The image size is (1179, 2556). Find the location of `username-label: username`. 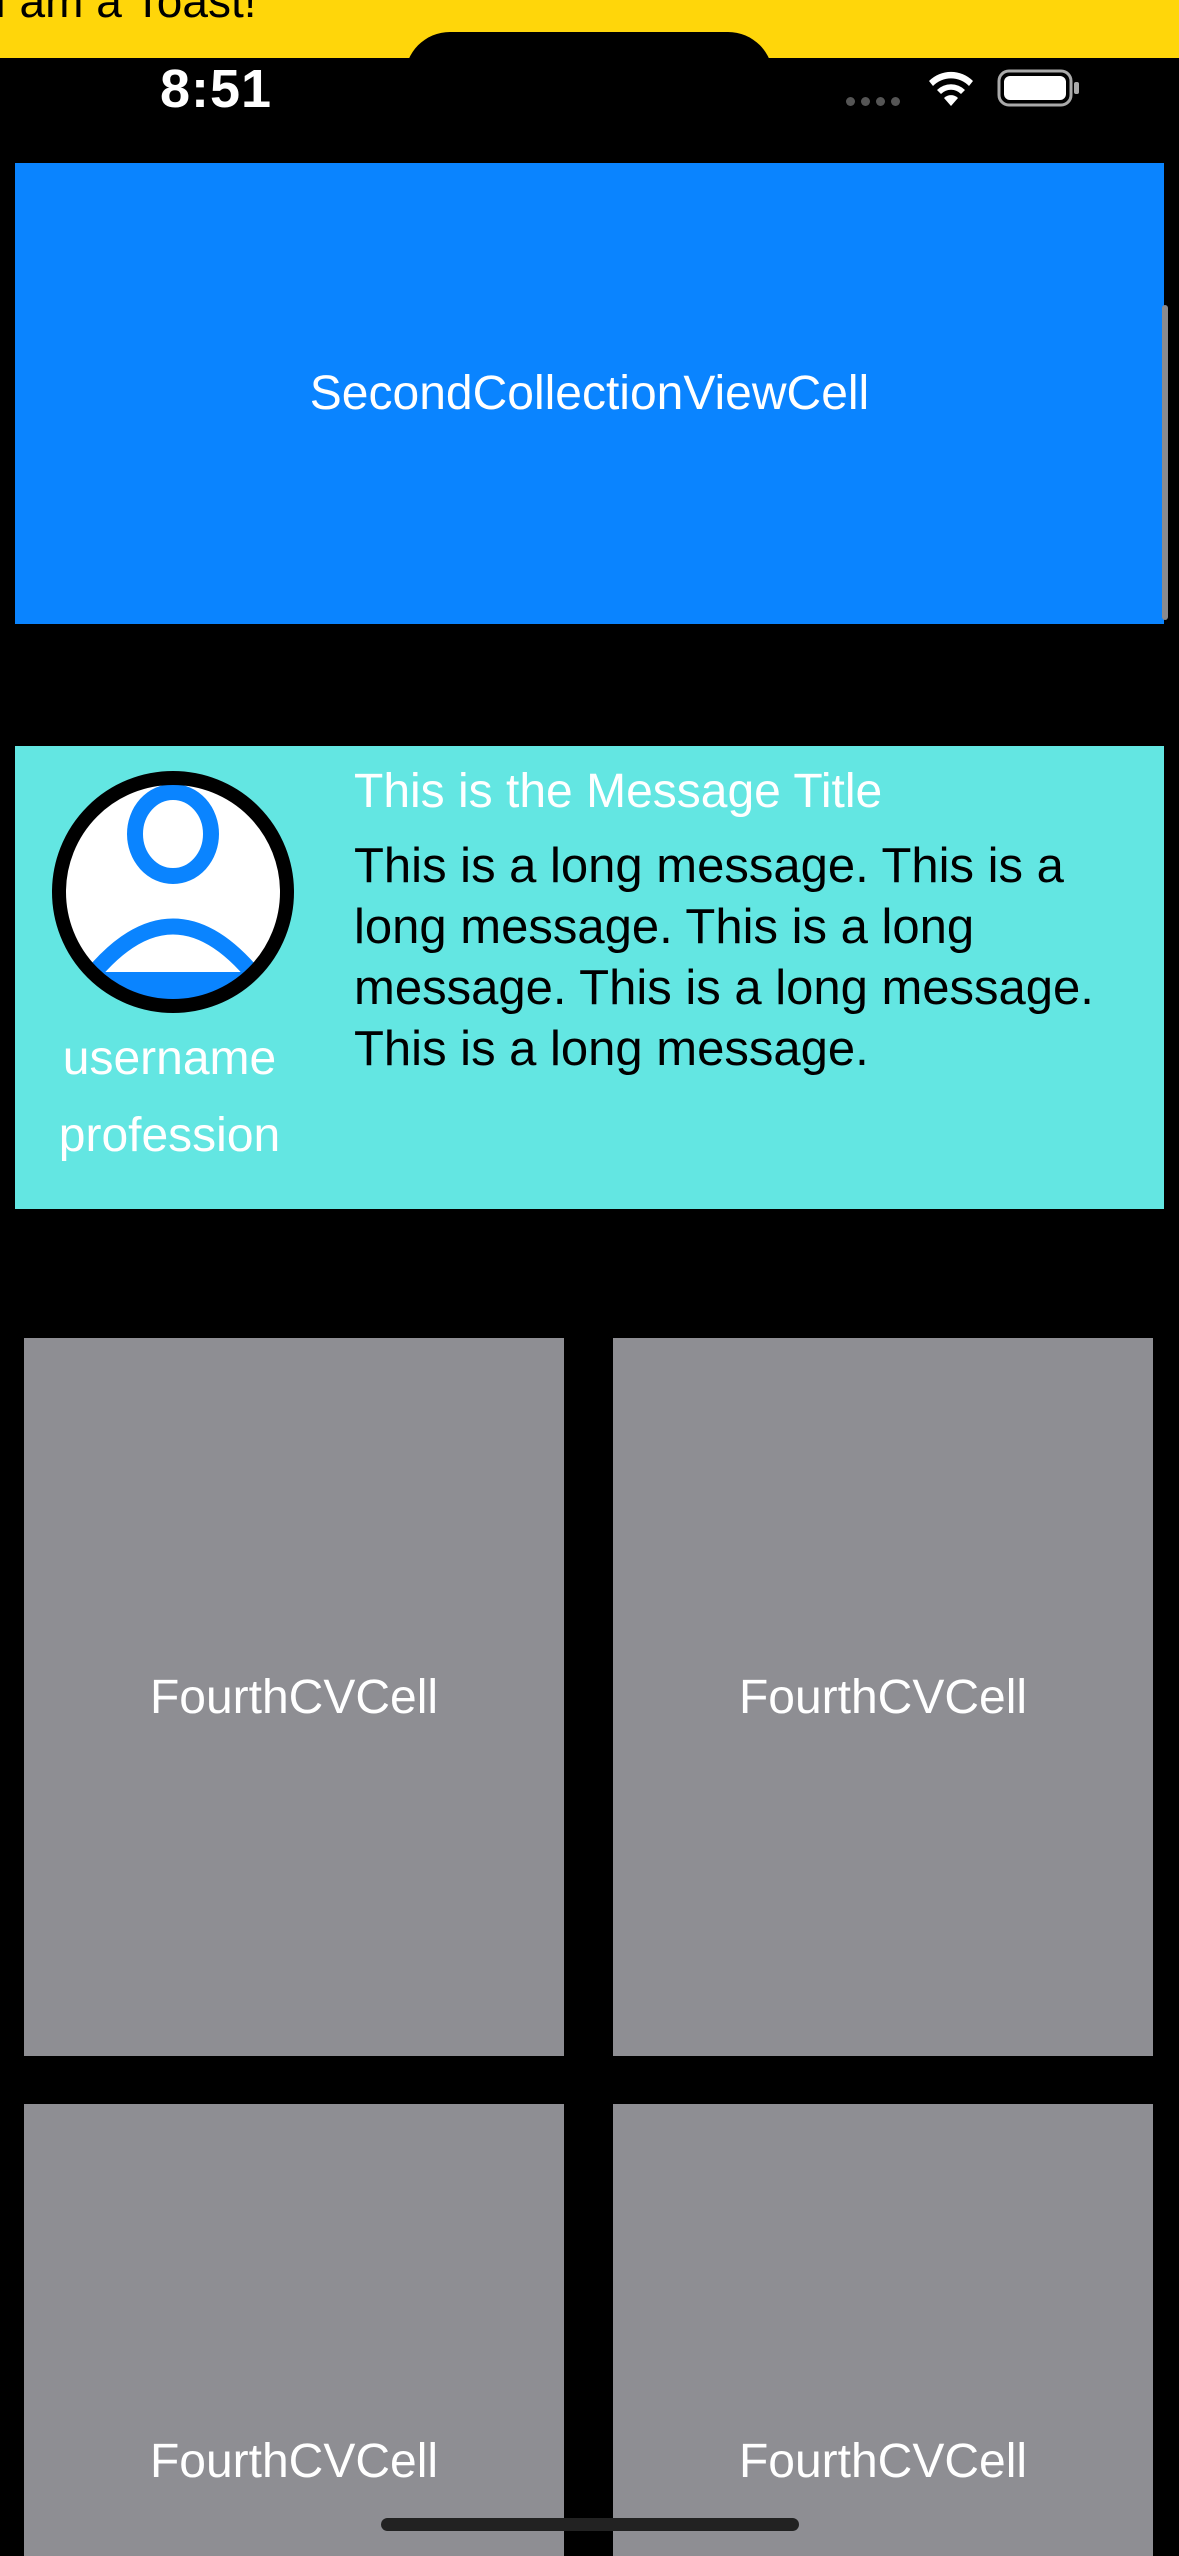

username-label: username is located at coordinates (169, 1058).